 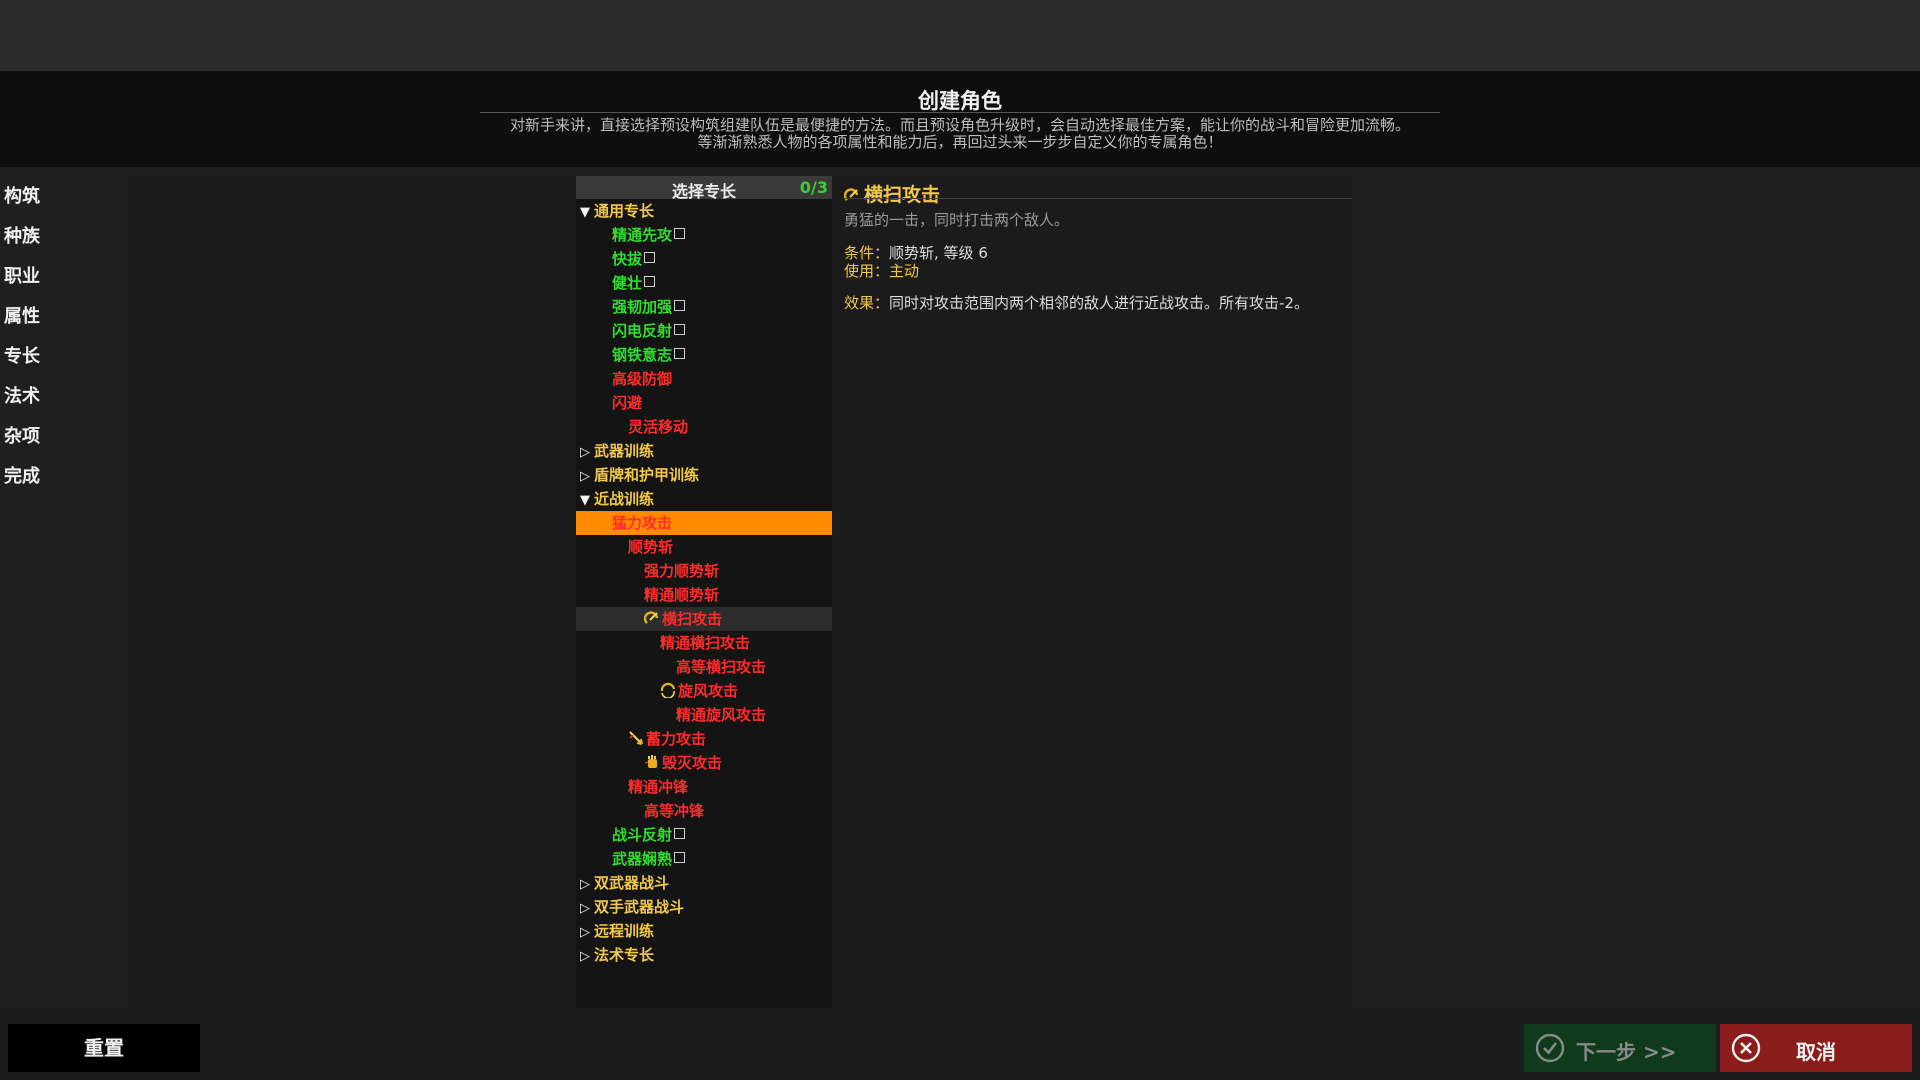 I want to click on page-title: 创建角色, so click(x=960, y=101).